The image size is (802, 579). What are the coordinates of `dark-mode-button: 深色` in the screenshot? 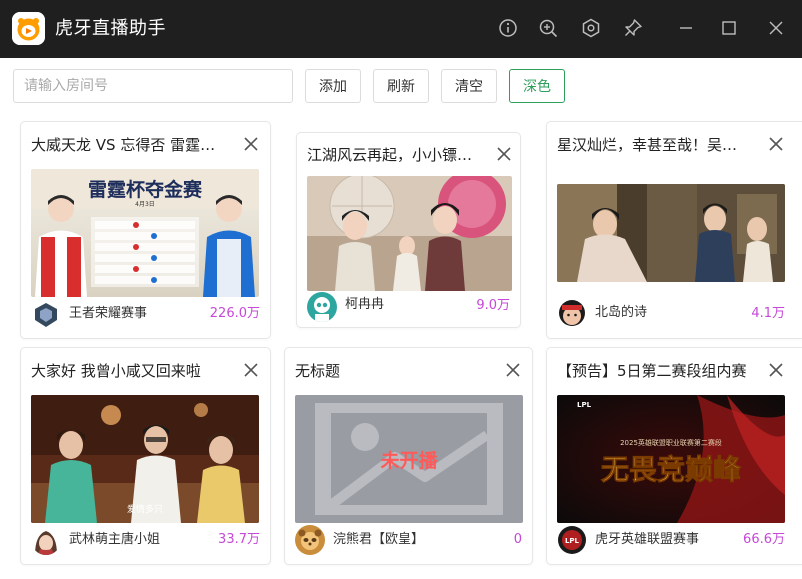 It's located at (537, 86).